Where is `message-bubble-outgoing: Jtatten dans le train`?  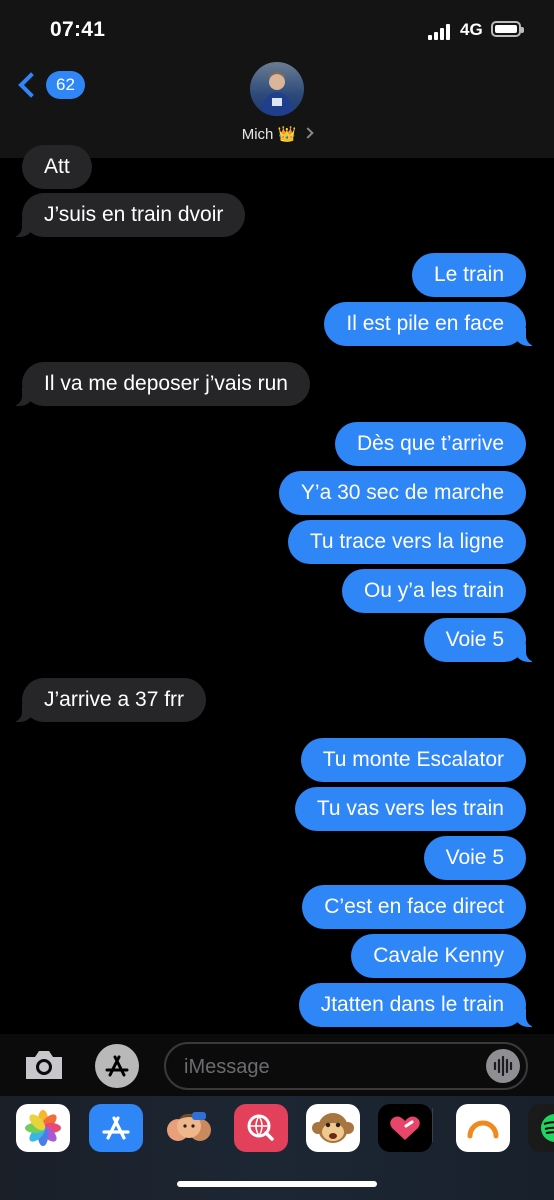
message-bubble-outgoing: Jtatten dans le train is located at coordinates (417, 1005).